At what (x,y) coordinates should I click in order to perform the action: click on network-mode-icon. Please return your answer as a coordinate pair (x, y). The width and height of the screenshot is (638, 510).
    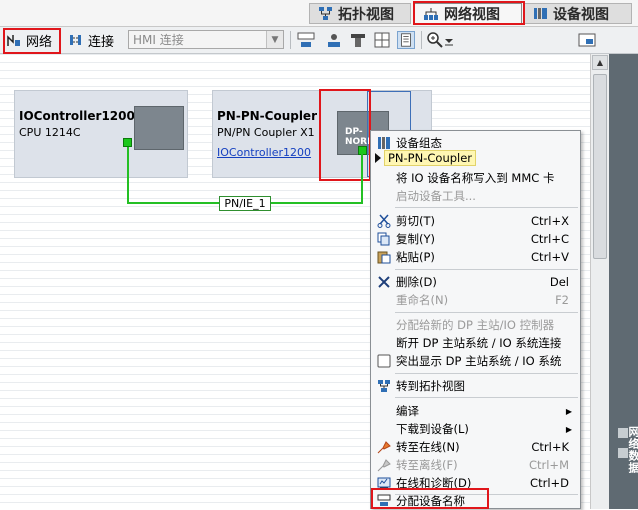
    Looking at the image, I should click on (13, 40).